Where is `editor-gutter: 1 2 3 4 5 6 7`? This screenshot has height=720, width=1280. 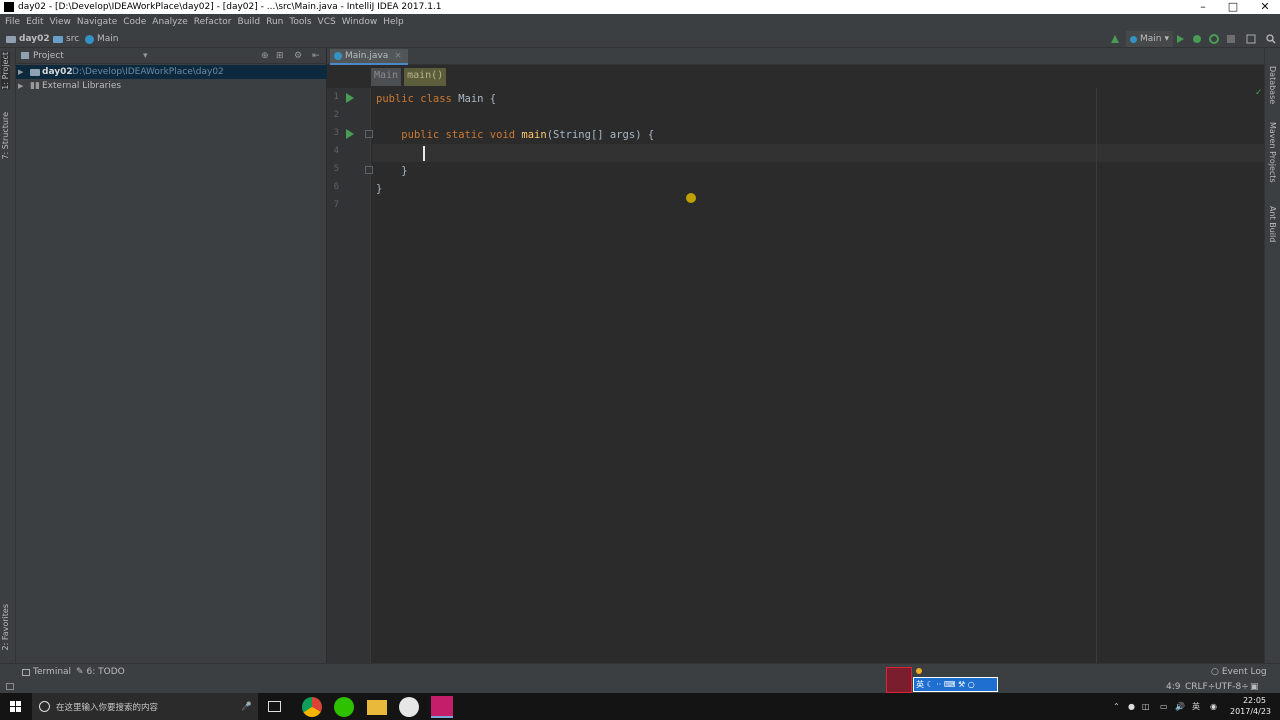 editor-gutter: 1 2 3 4 5 6 7 is located at coordinates (350, 375).